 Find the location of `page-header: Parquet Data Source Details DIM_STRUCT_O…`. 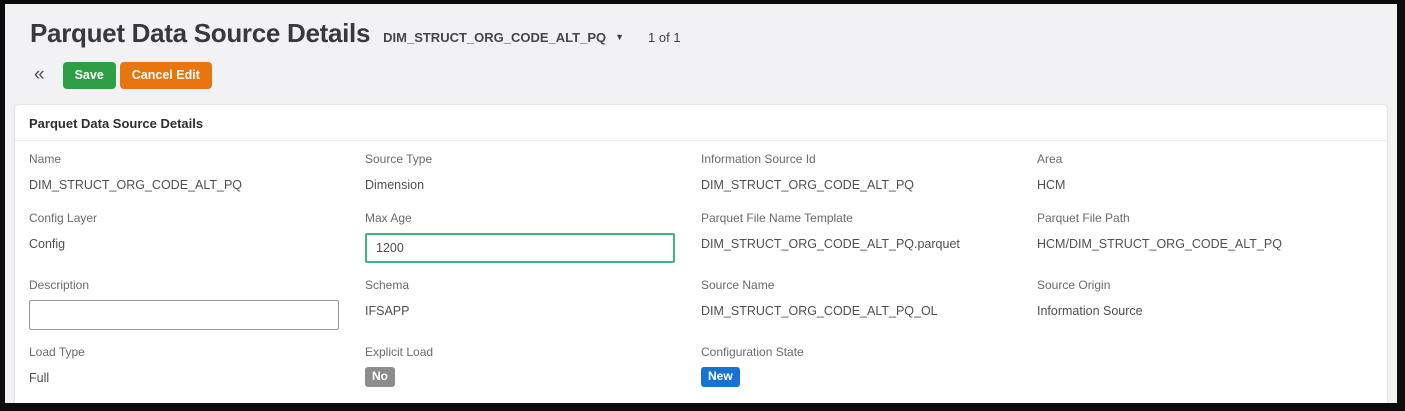

page-header: Parquet Data Source Details DIM_STRUCT_O… is located at coordinates (701, 26).